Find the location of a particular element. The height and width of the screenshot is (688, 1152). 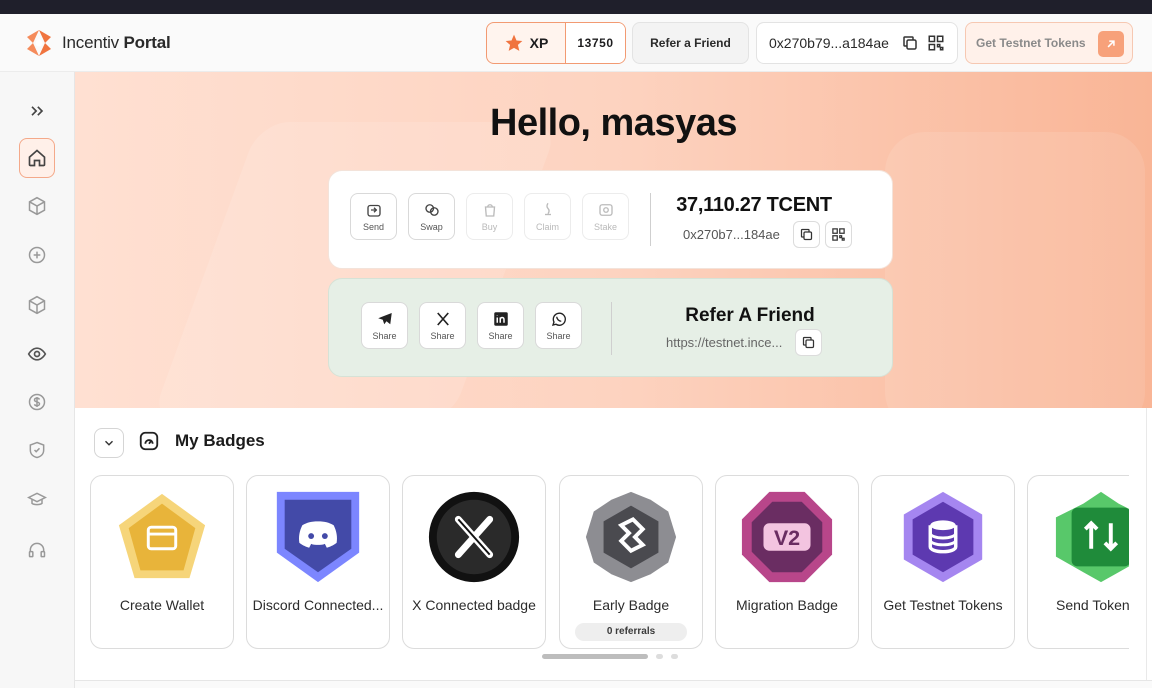

logo: Incentiv Portal is located at coordinates (97, 43).